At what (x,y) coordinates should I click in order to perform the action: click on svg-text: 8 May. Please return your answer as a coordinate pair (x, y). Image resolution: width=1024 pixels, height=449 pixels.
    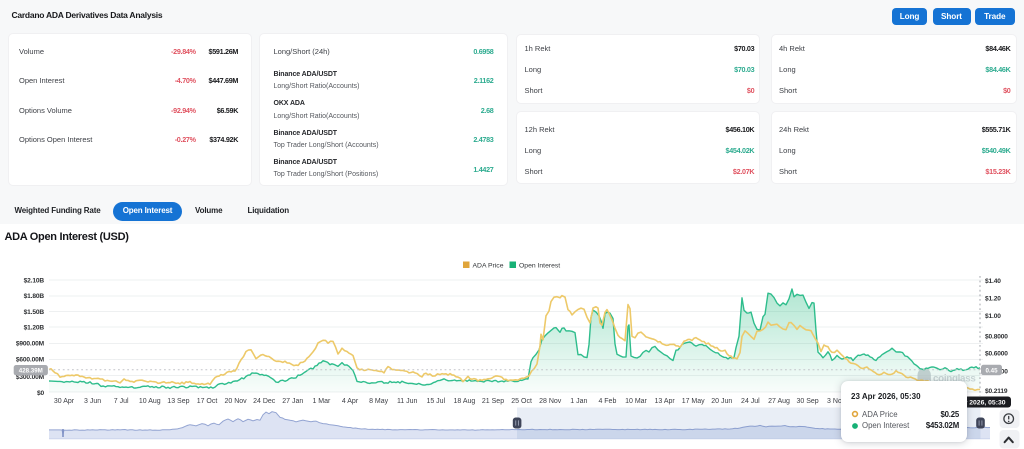
    Looking at the image, I should click on (379, 401).